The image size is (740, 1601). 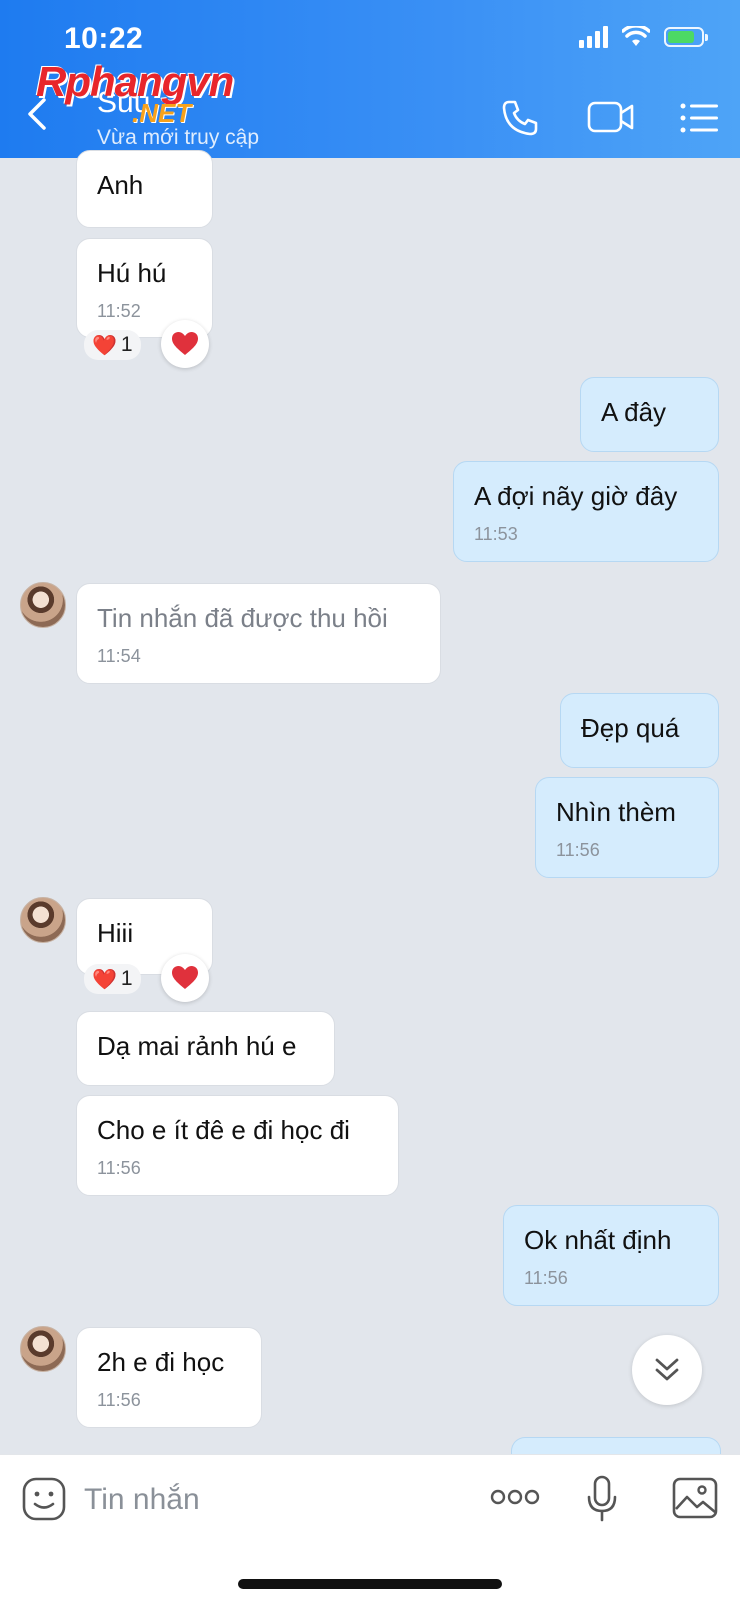 What do you see at coordinates (161, 1362) in the screenshot?
I see `message-text: 2h e đi học` at bounding box center [161, 1362].